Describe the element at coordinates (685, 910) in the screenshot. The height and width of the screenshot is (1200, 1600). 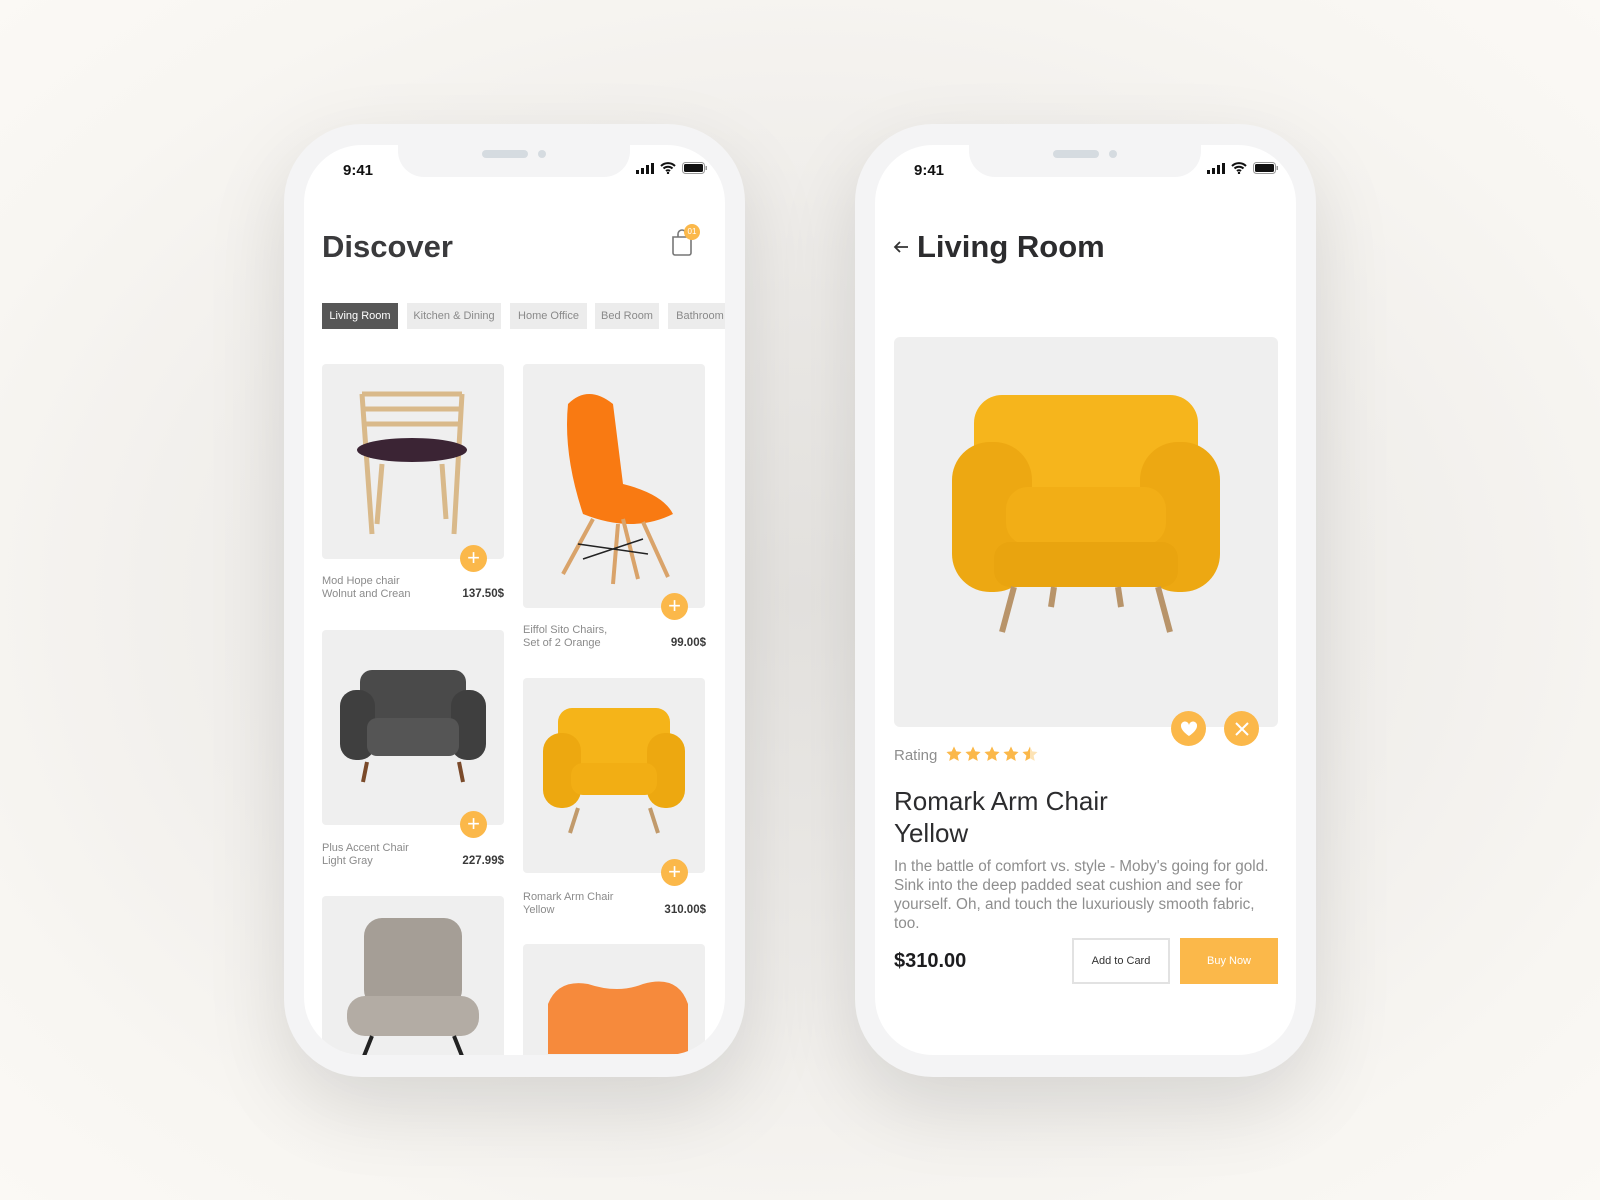
I see `product-price: 310.00$` at that location.